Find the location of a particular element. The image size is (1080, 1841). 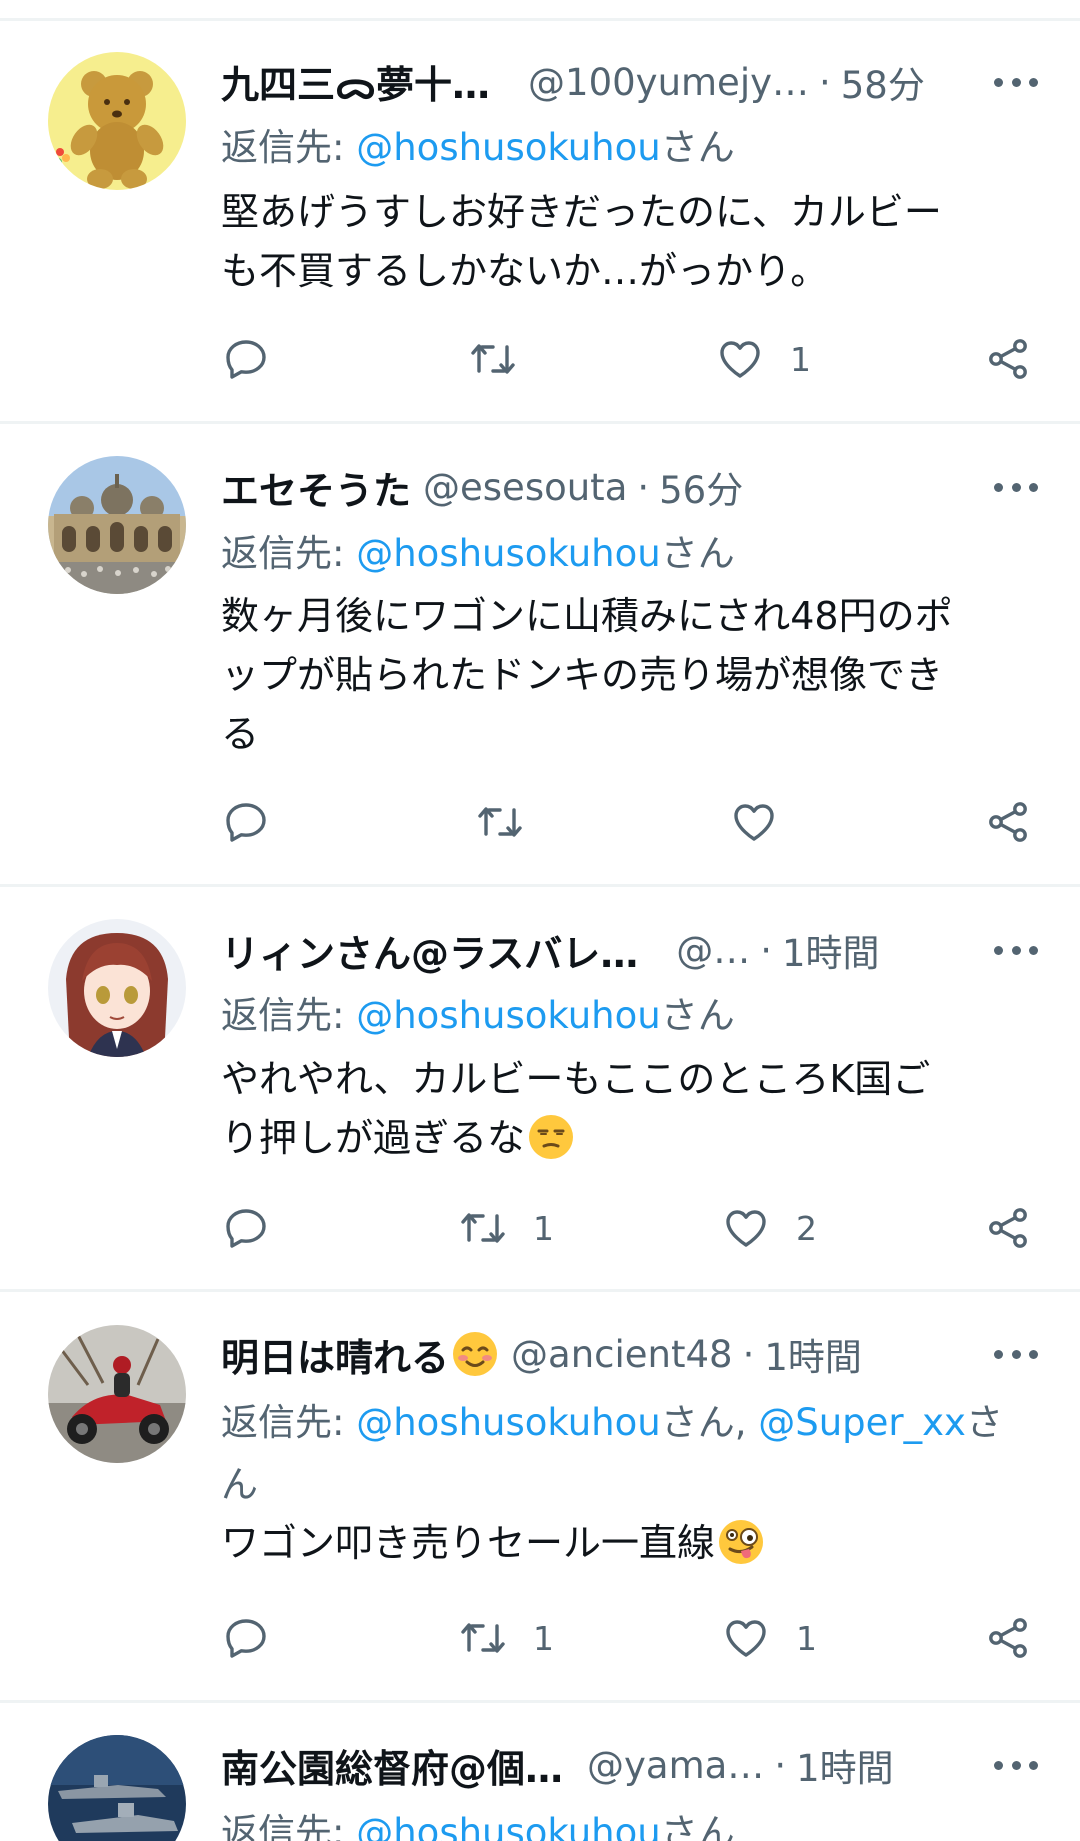

retweet-count: 1 is located at coordinates (543, 1638).